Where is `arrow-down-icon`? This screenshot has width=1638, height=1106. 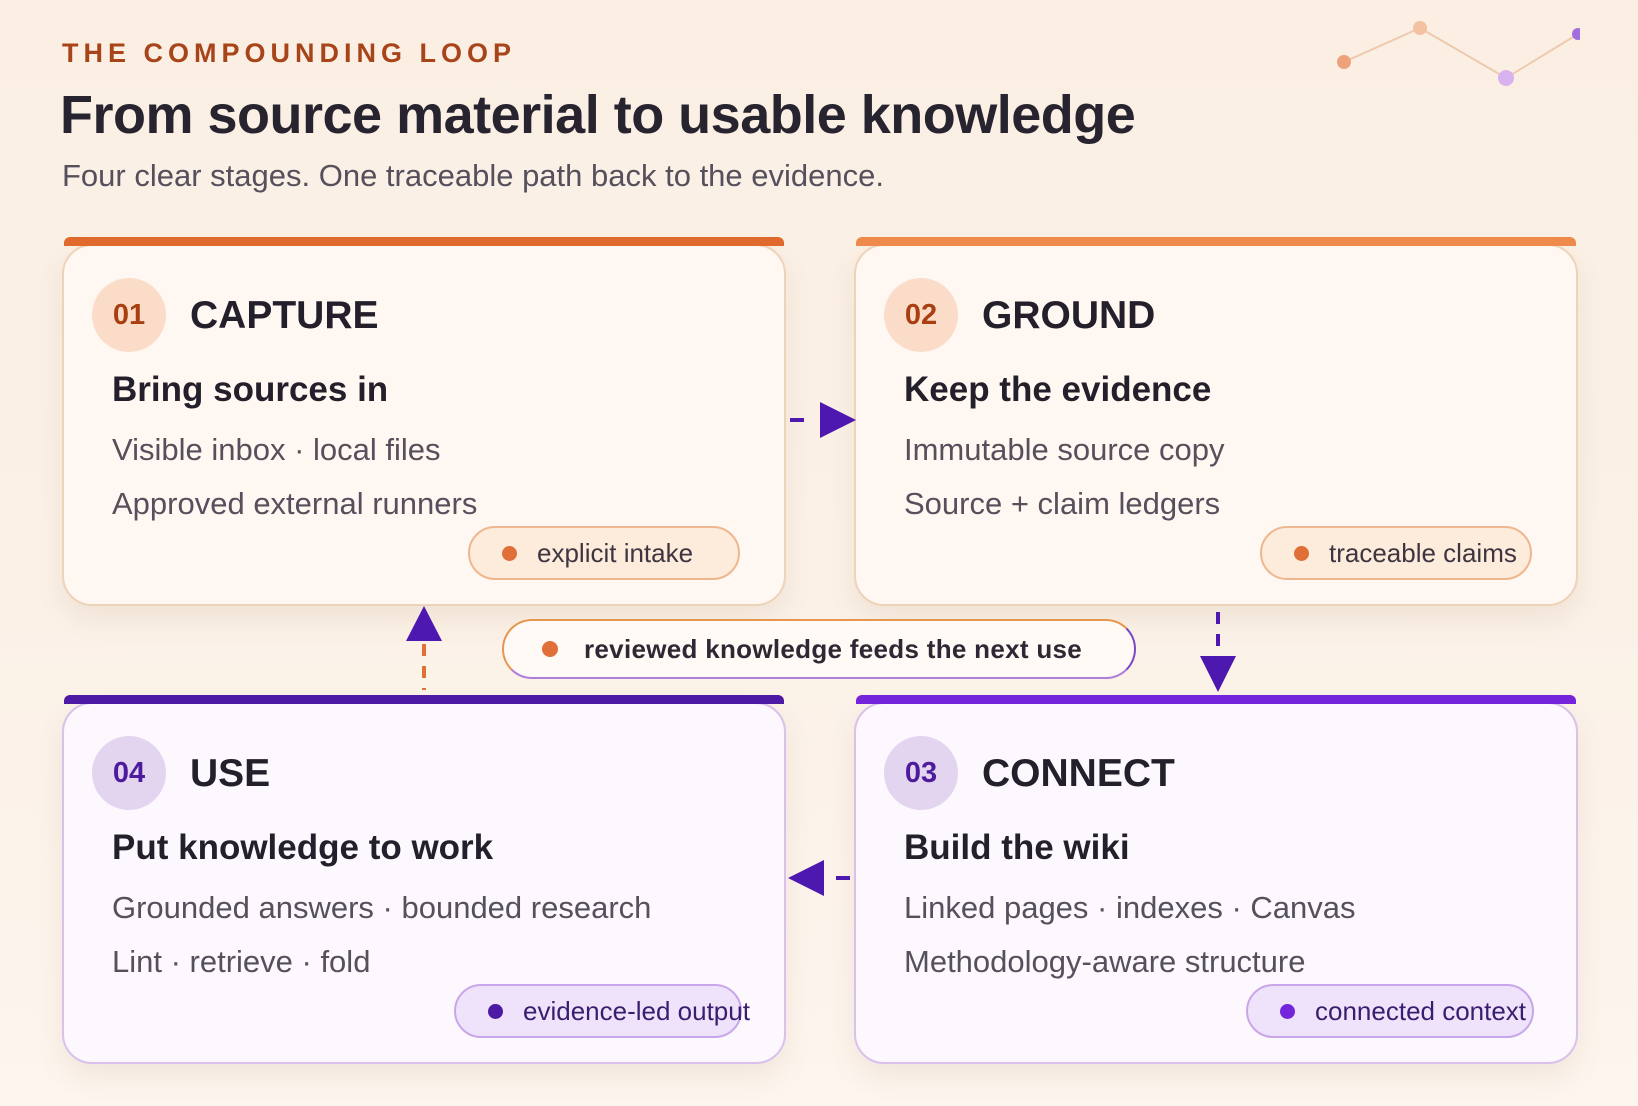
arrow-down-icon is located at coordinates (1218, 652).